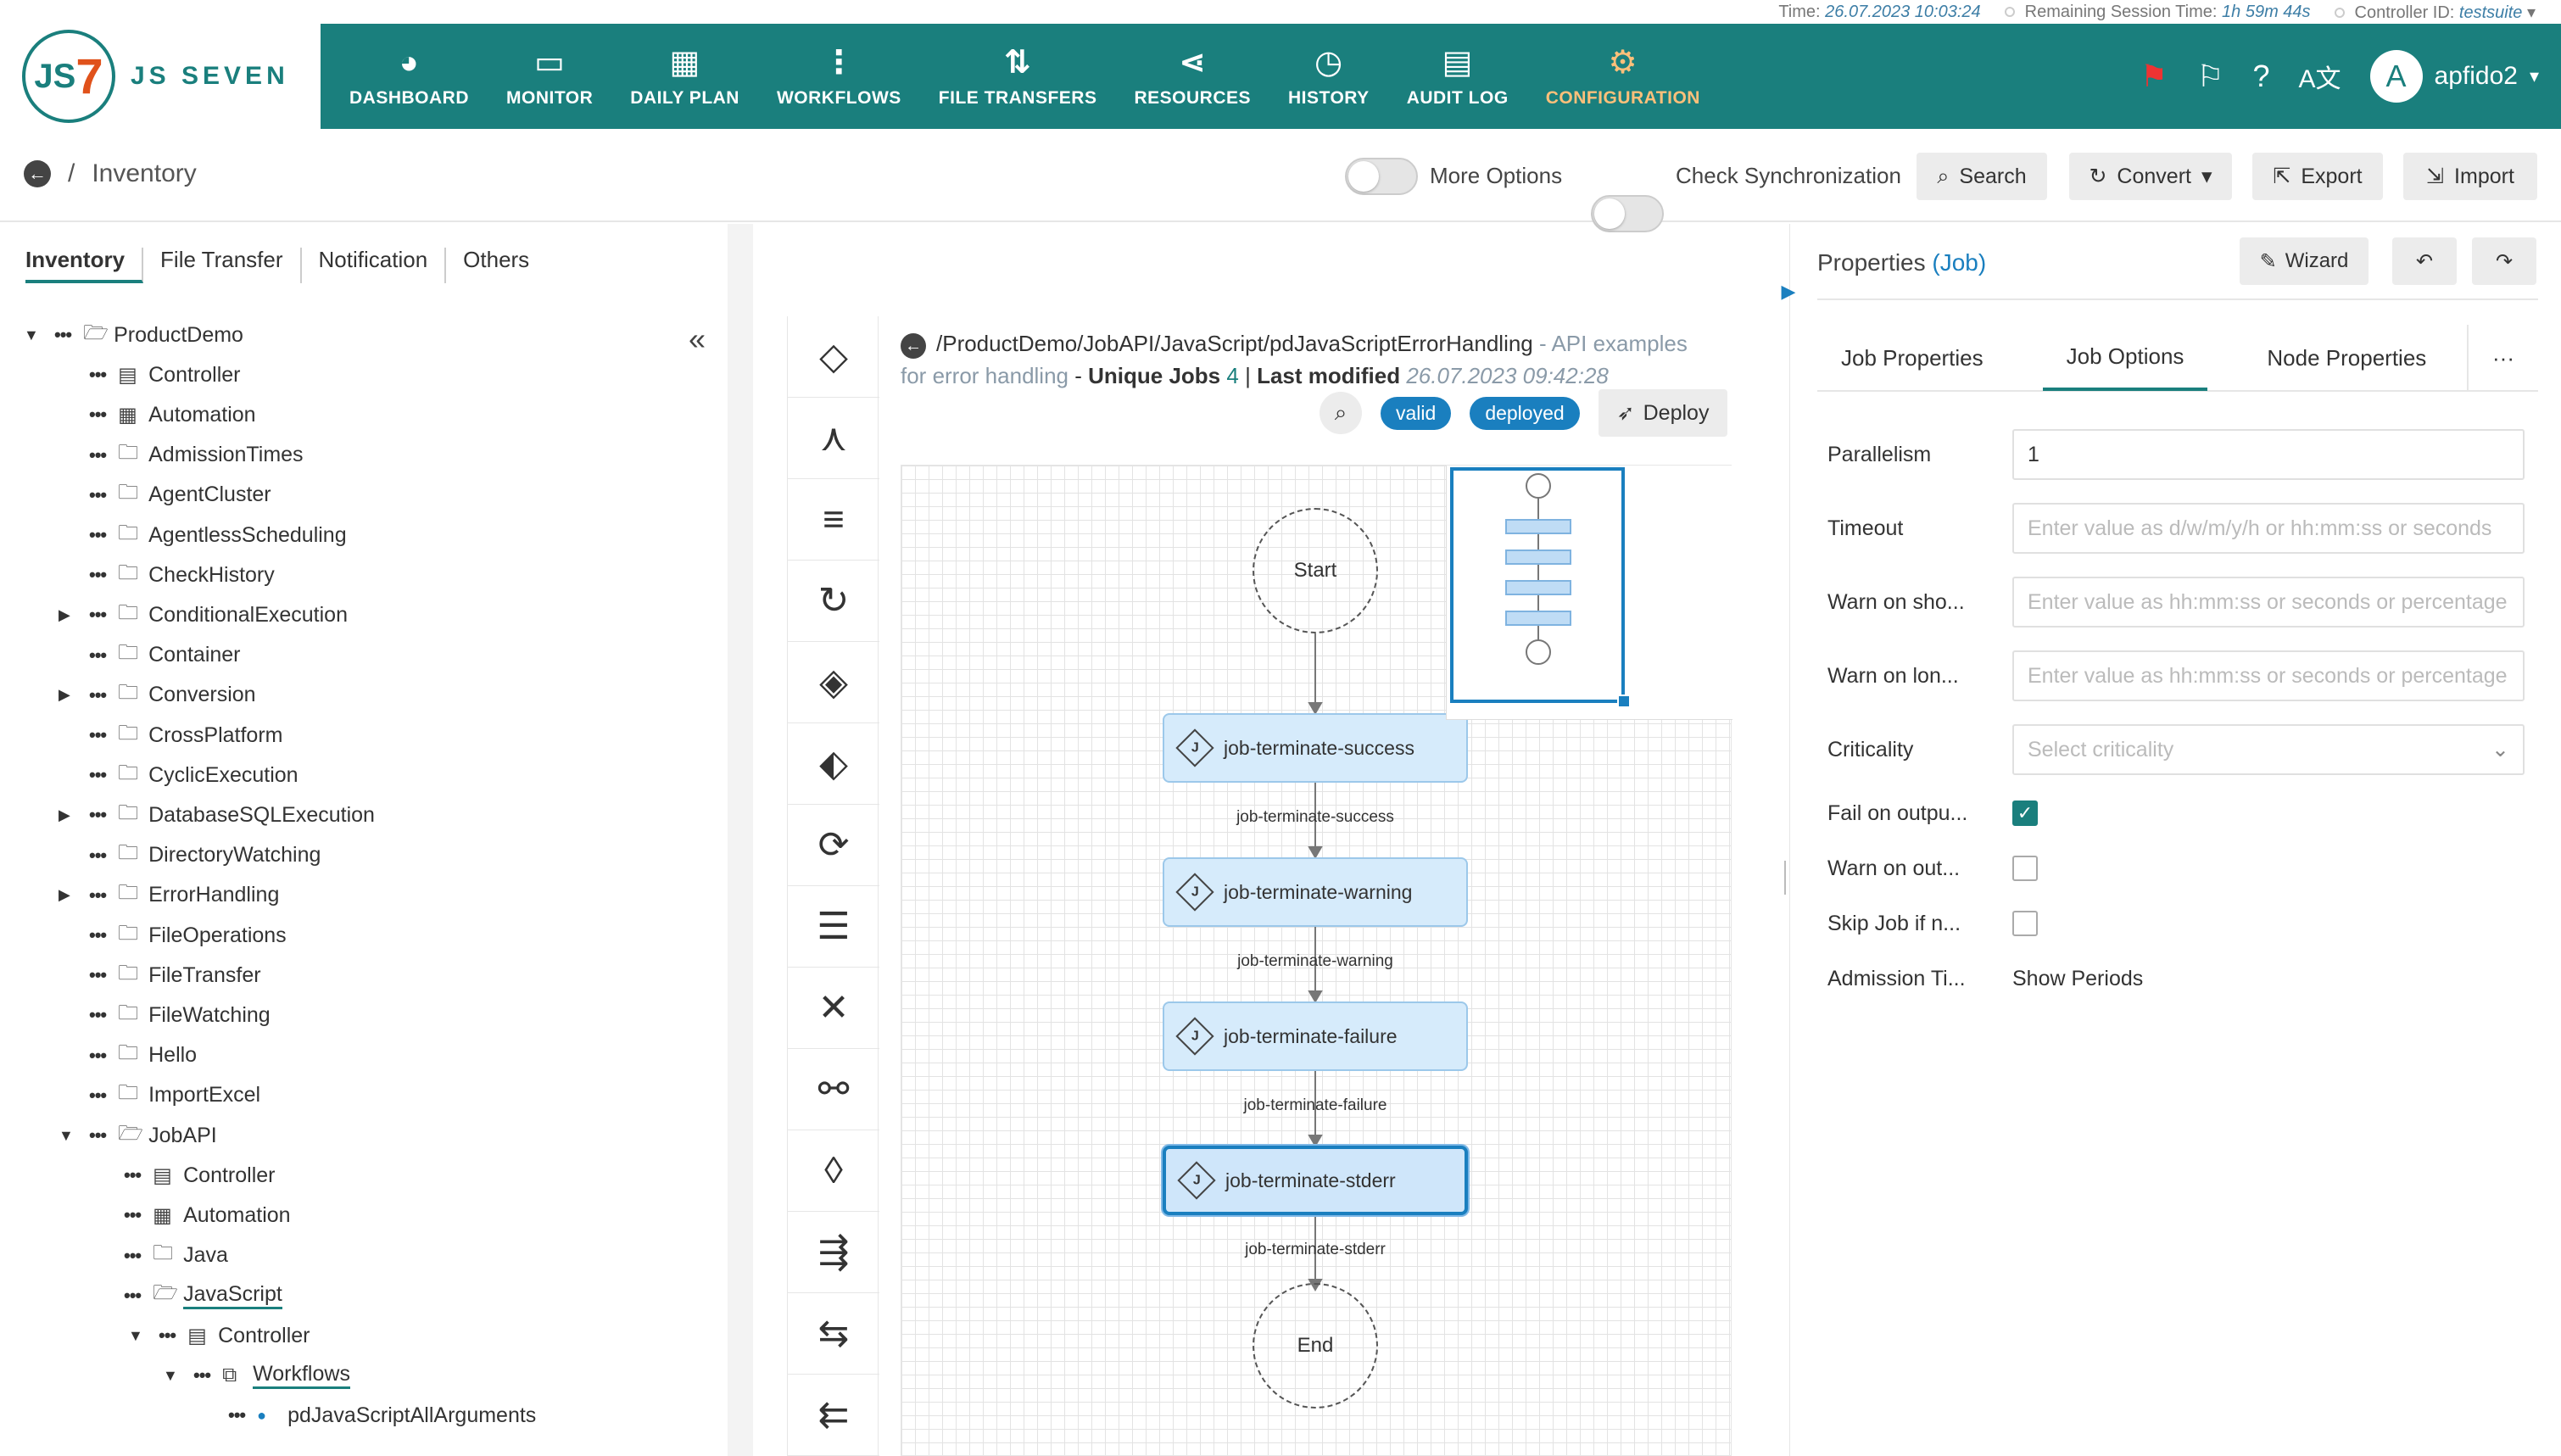  What do you see at coordinates (1788, 292) in the screenshot?
I see `expand-arrow-icon: ▶` at bounding box center [1788, 292].